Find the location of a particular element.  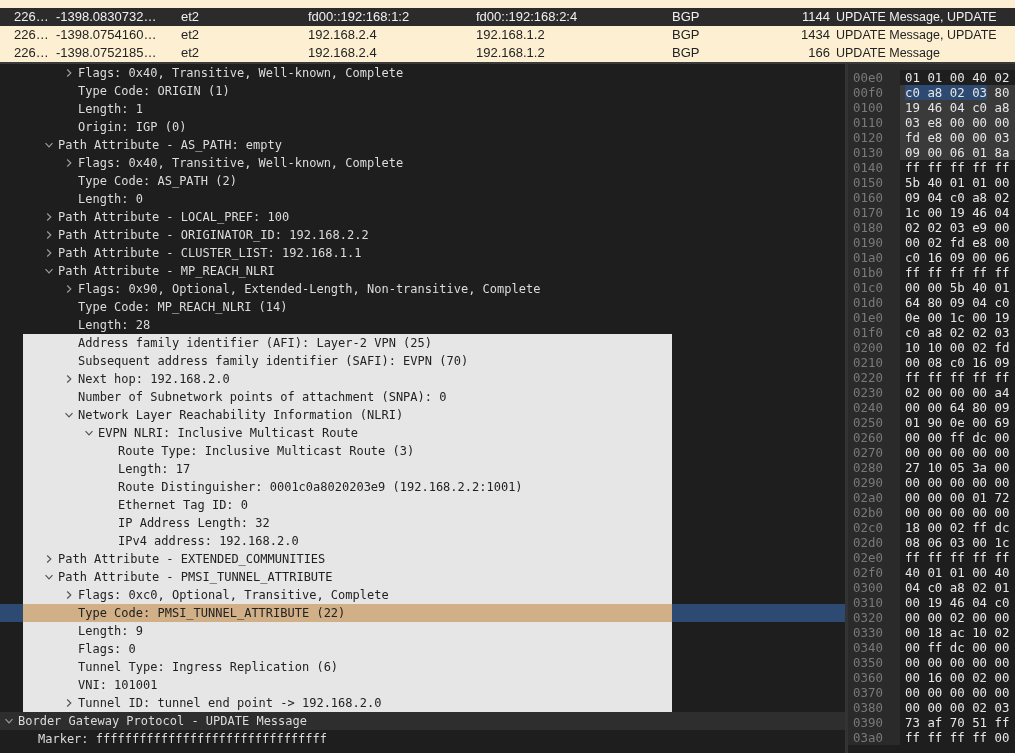

hex-offset: 0240 is located at coordinates (874, 407).